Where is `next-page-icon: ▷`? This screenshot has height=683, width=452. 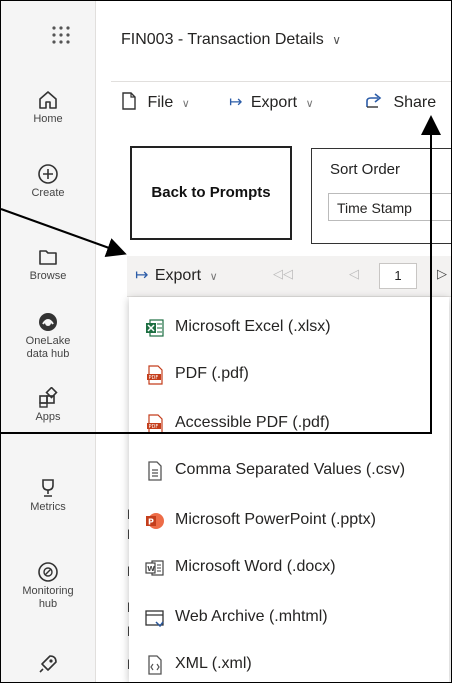 next-page-icon: ▷ is located at coordinates (442, 274).